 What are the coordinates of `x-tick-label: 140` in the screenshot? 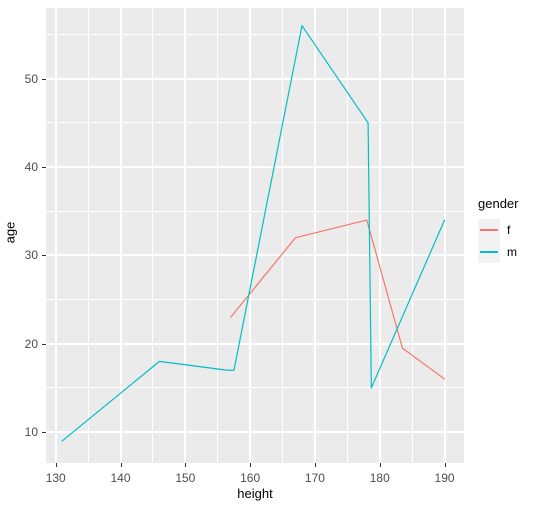 It's located at (120, 478).